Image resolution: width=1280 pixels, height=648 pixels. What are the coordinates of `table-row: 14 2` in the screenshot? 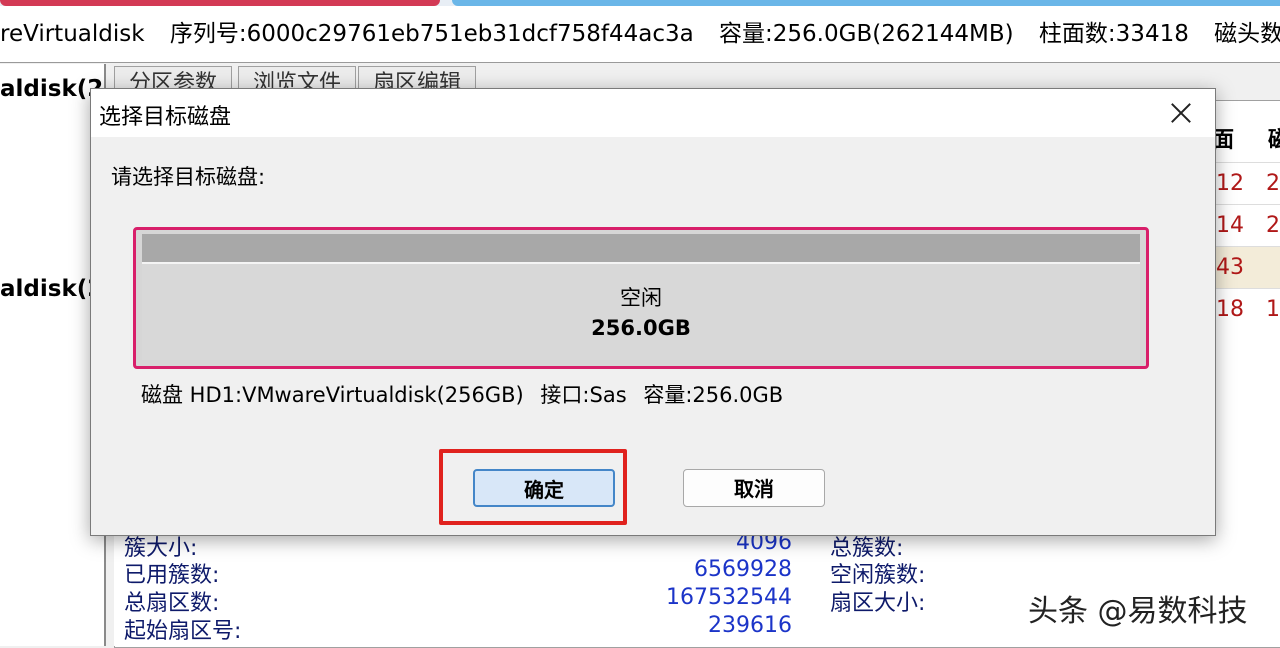 It's located at (1243, 225).